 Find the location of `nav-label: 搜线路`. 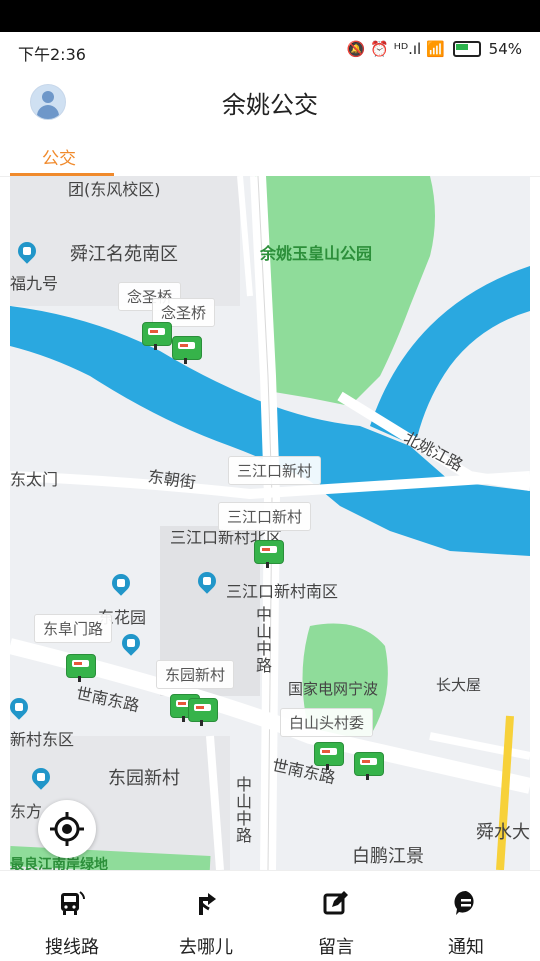

nav-label: 搜线路 is located at coordinates (72, 947).